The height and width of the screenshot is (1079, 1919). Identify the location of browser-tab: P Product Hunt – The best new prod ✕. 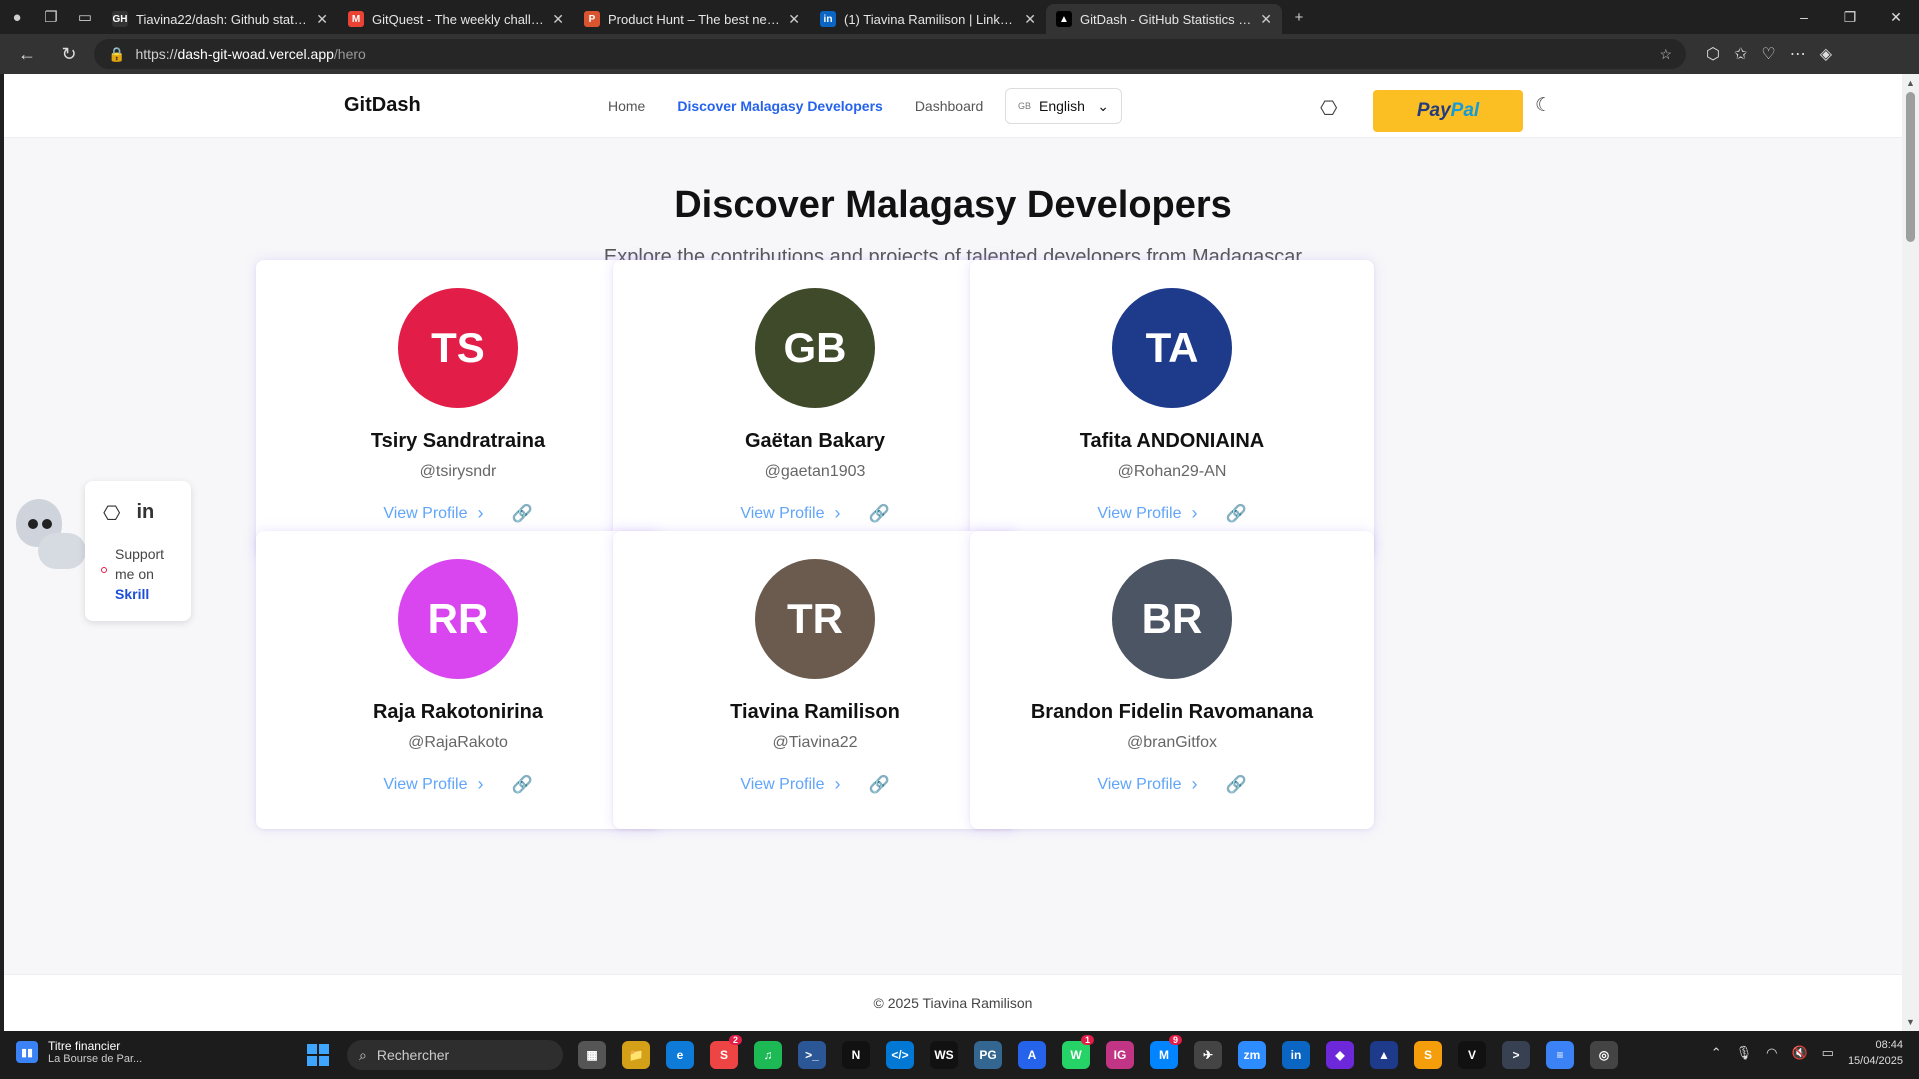
(692, 19).